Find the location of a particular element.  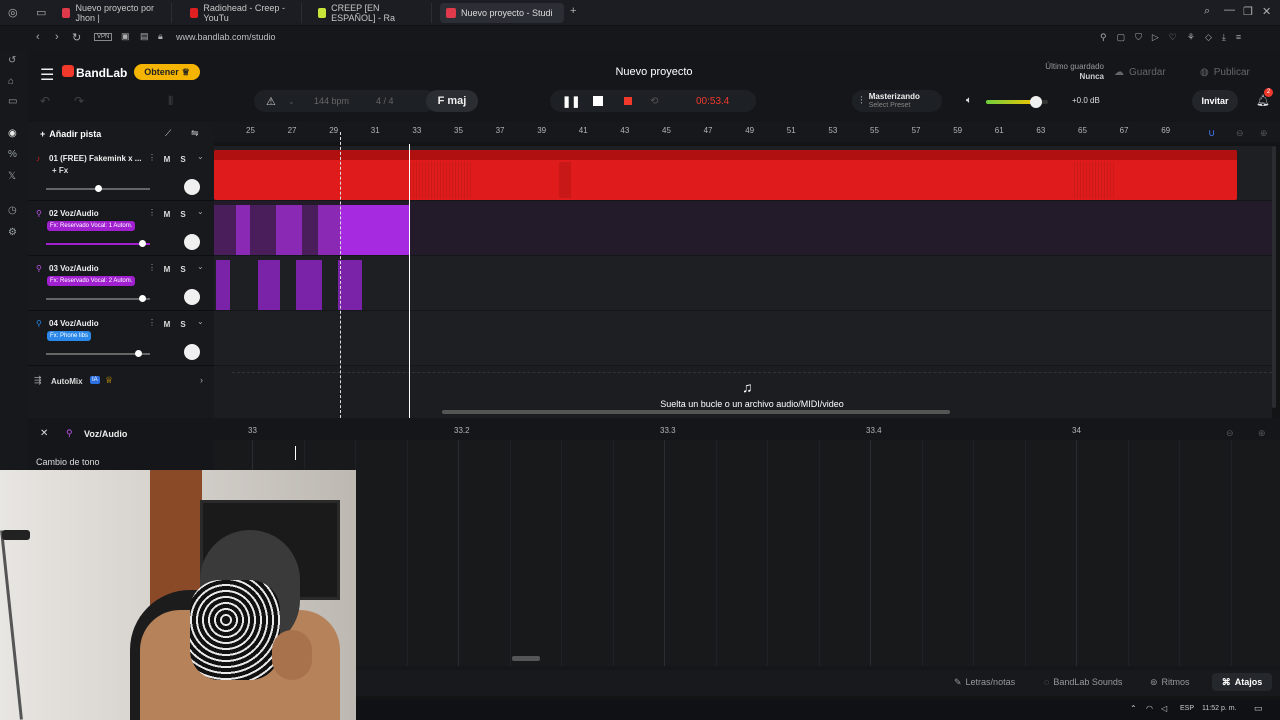

screenshot-icon: ▣ is located at coordinates (125, 36).